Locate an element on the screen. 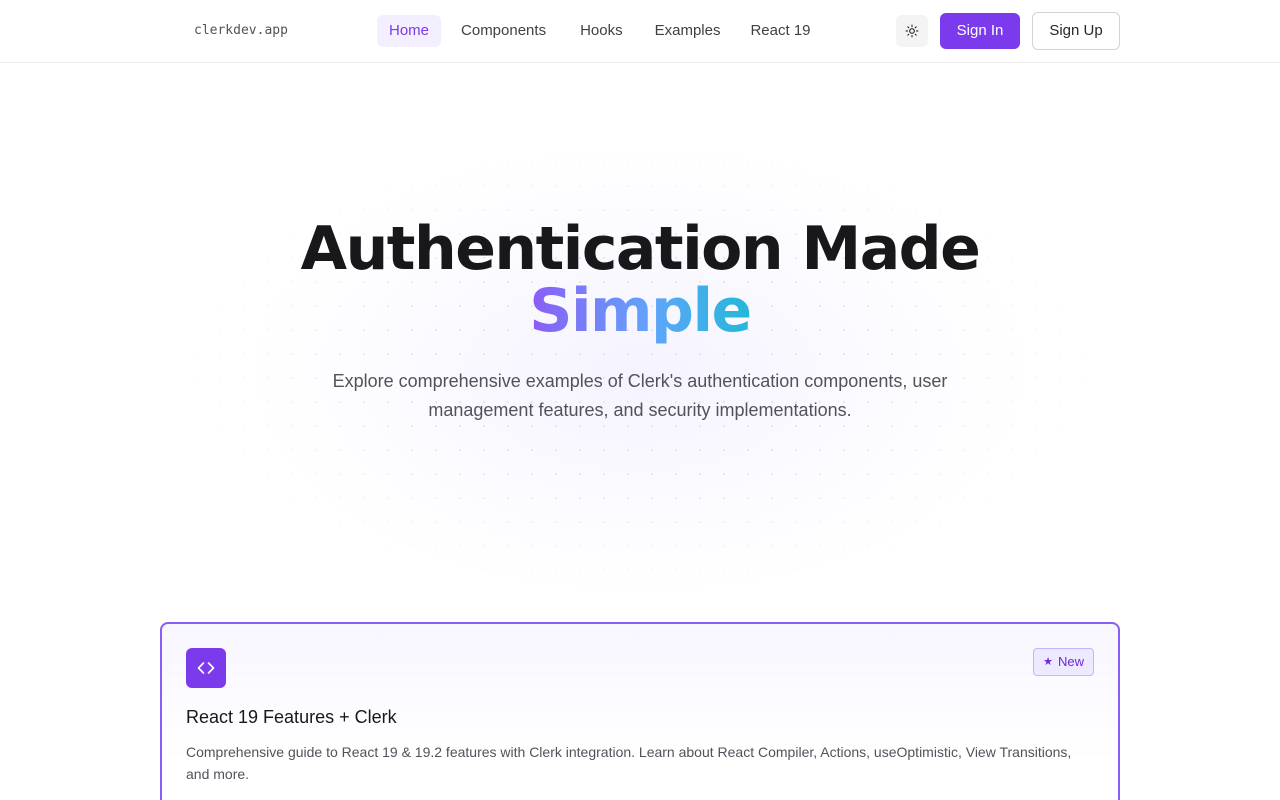  nav-item-react-19: React 19 is located at coordinates (780, 31).